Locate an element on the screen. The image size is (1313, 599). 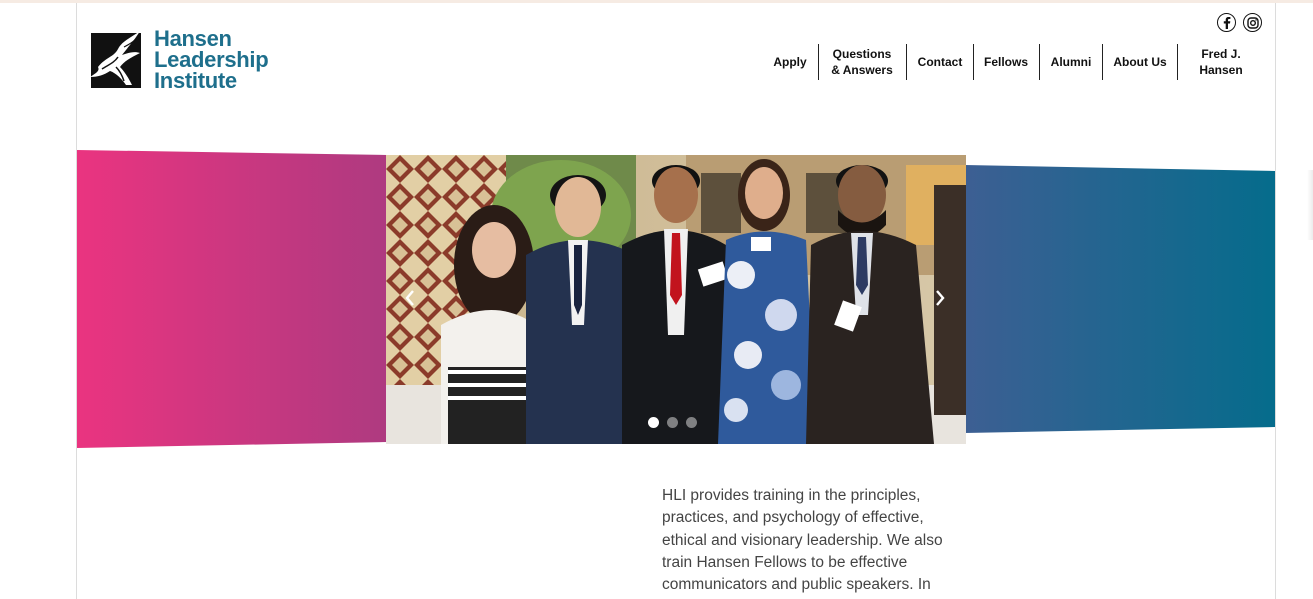
site-logo: Hansen Leadership Institute is located at coordinates (183, 60).